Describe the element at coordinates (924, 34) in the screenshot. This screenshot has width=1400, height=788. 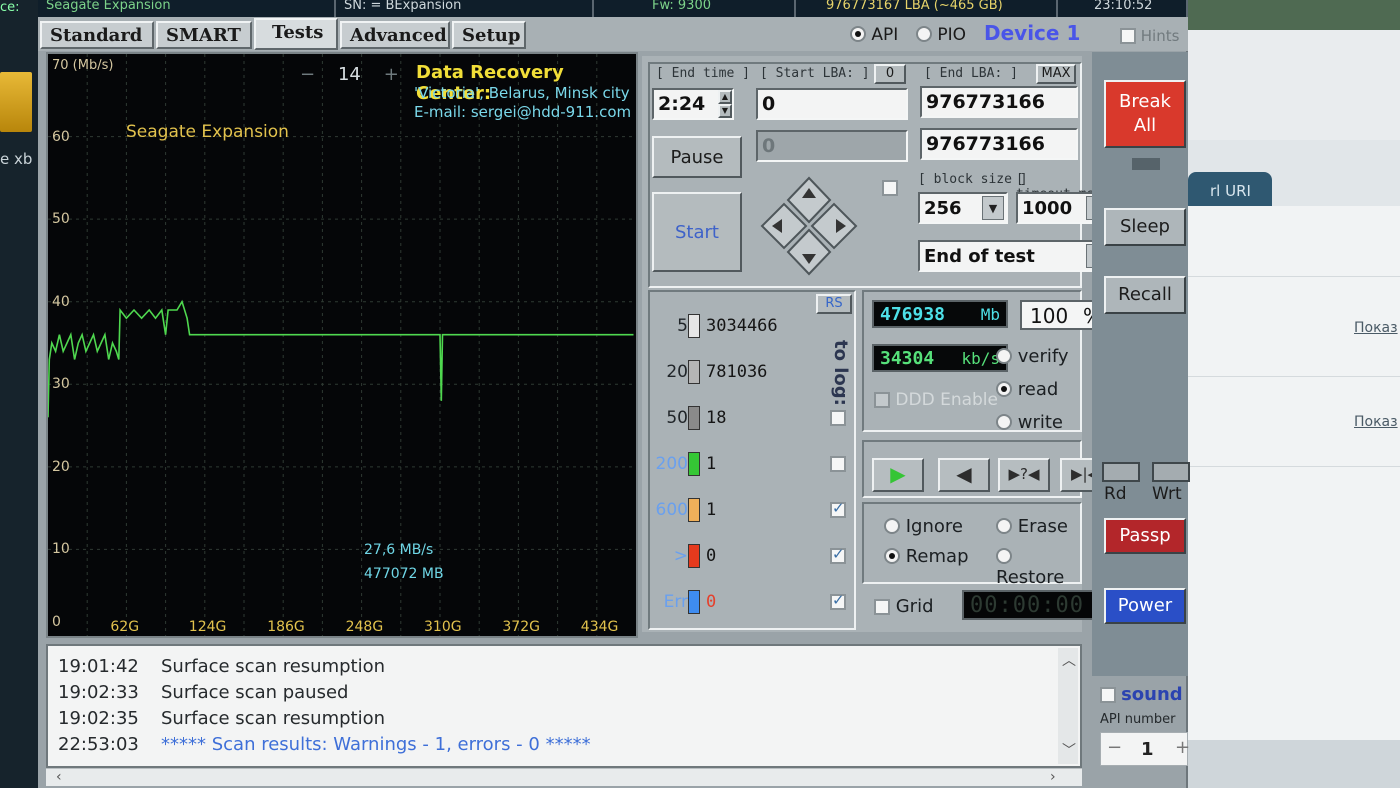
I see `pio-radio` at that location.